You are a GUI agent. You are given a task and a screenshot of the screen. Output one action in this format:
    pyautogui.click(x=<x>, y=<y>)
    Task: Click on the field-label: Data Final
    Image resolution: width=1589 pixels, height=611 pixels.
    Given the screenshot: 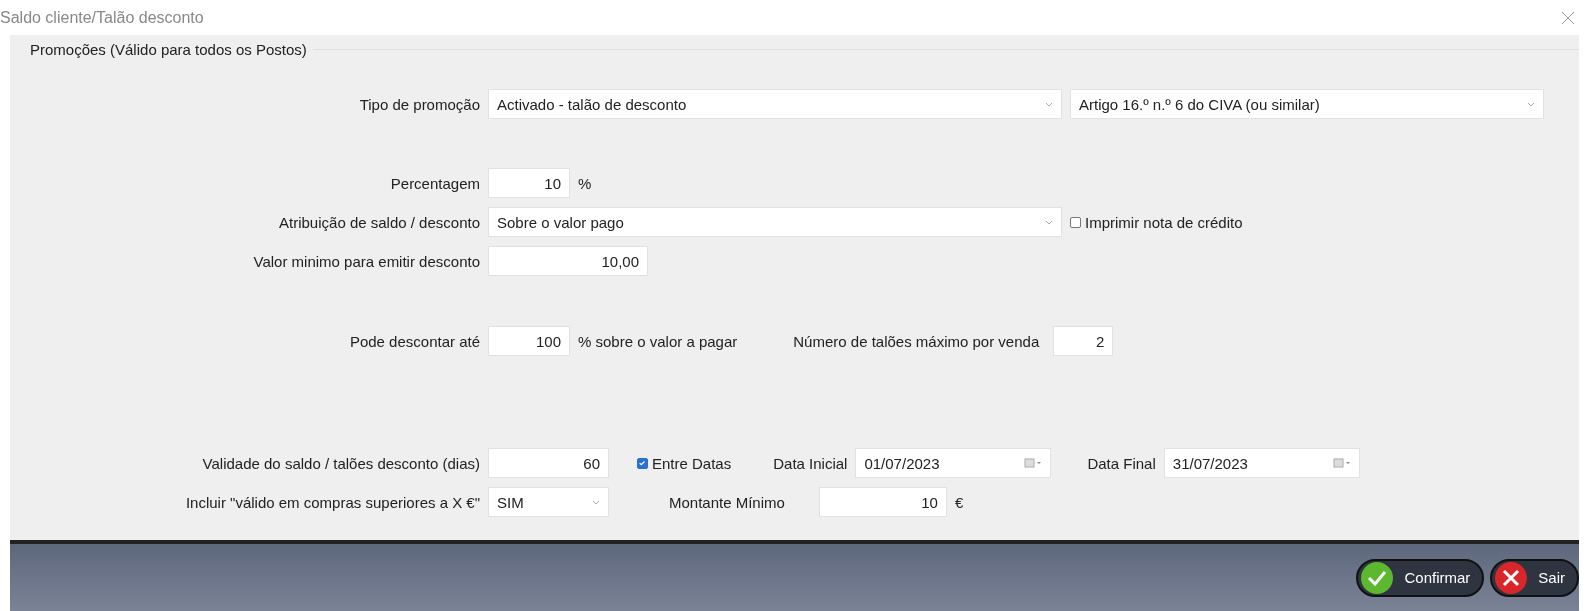 What is the action you would take?
    pyautogui.click(x=1121, y=463)
    